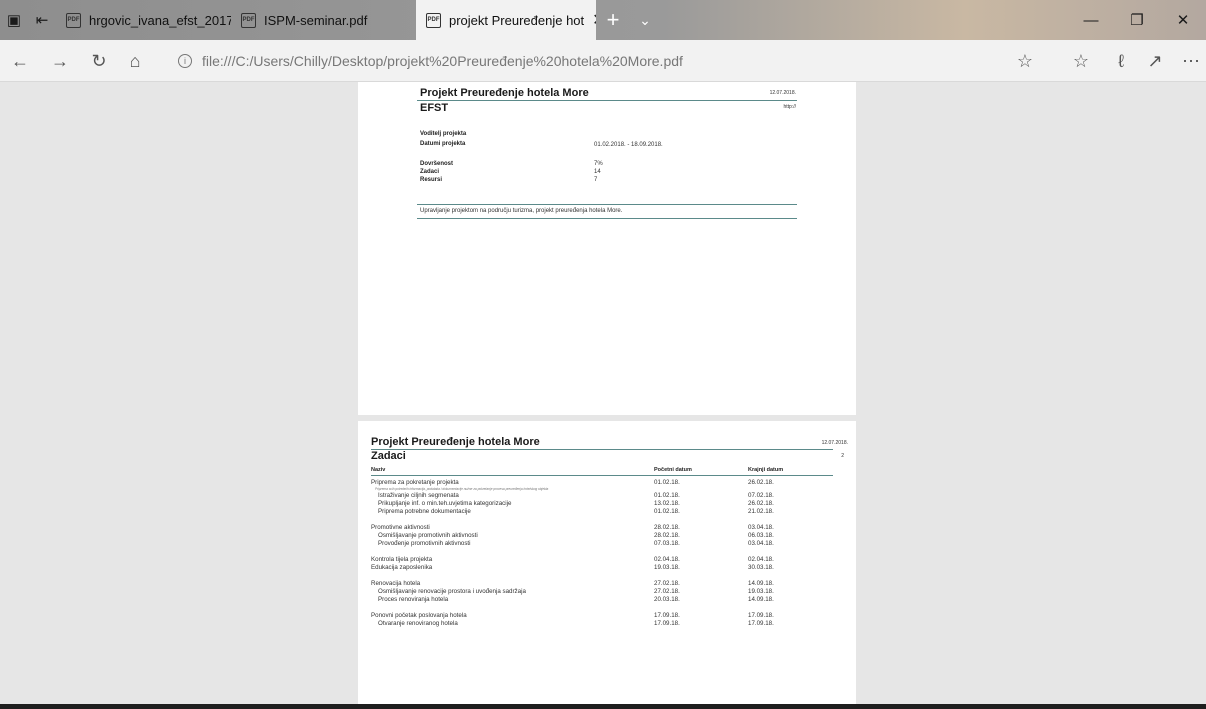 Image resolution: width=1206 pixels, height=709 pixels. What do you see at coordinates (761, 482) in the screenshot?
I see `task-end-date: 26.02.18.` at bounding box center [761, 482].